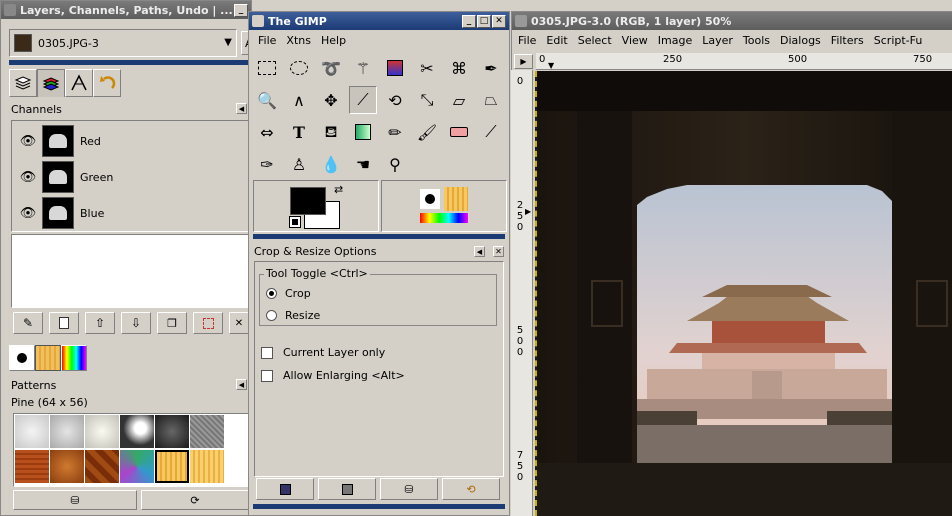 This screenshot has width=952, height=516. Describe the element at coordinates (471, 489) in the screenshot. I see `reset-options-button: ⟲` at that location.